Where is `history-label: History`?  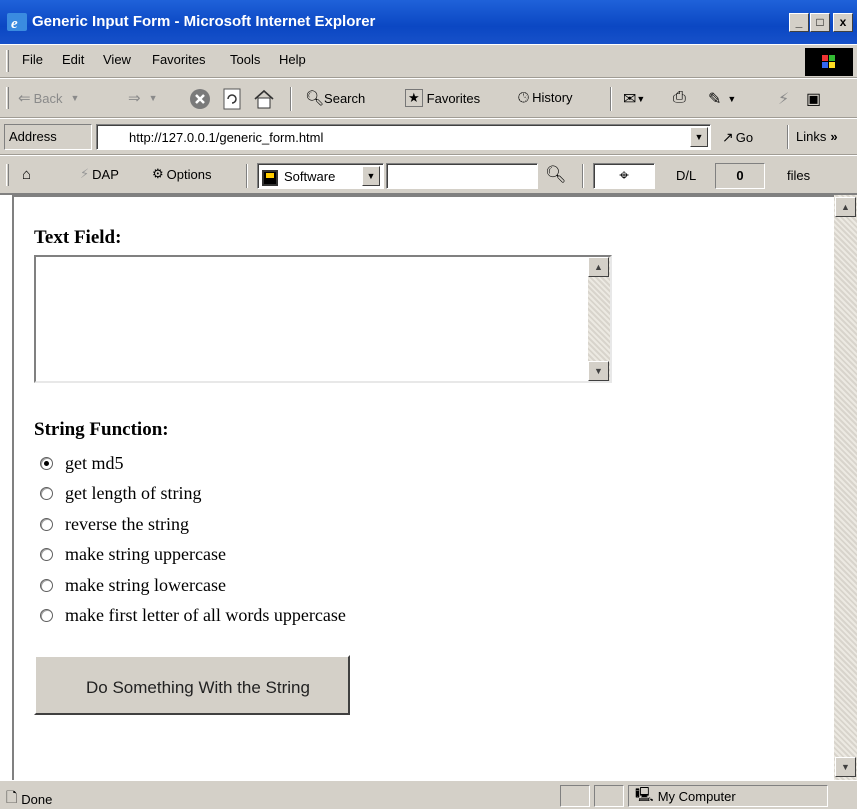 history-label: History is located at coordinates (552, 97).